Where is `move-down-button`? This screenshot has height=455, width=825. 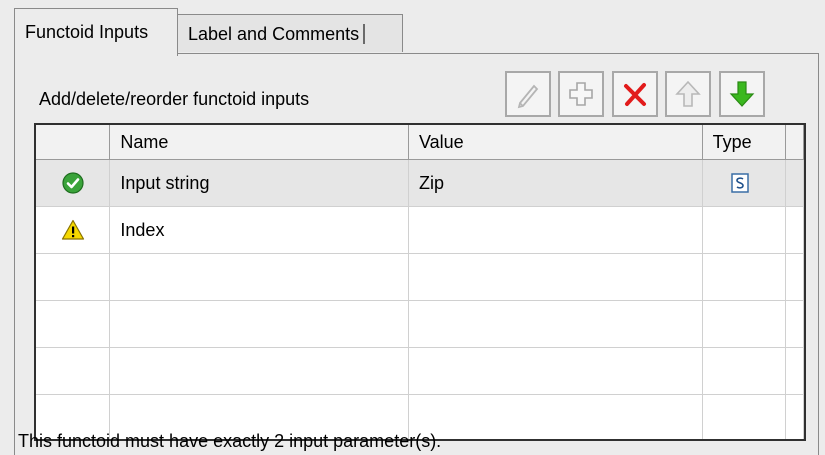 move-down-button is located at coordinates (742, 94).